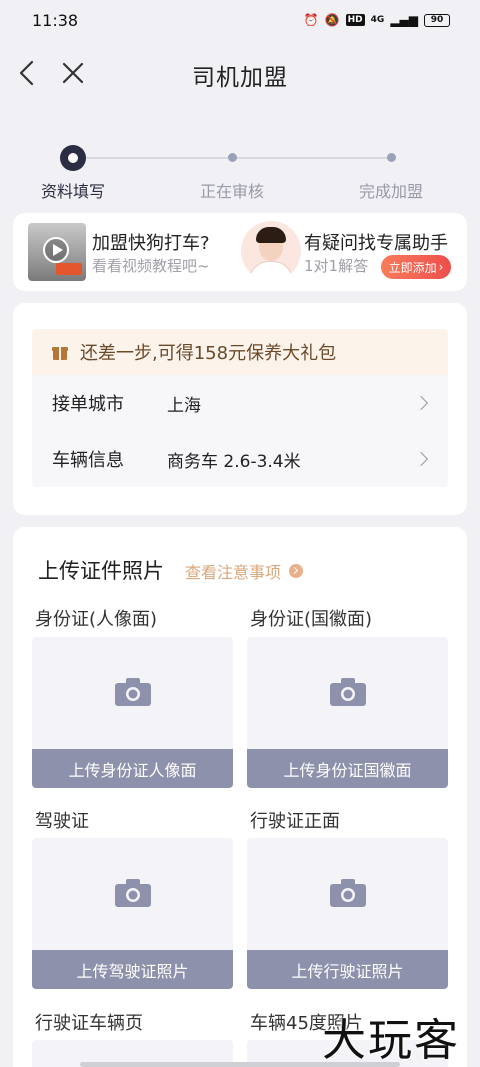  Describe the element at coordinates (28, 73) in the screenshot. I see `back-arrow-icon` at that location.